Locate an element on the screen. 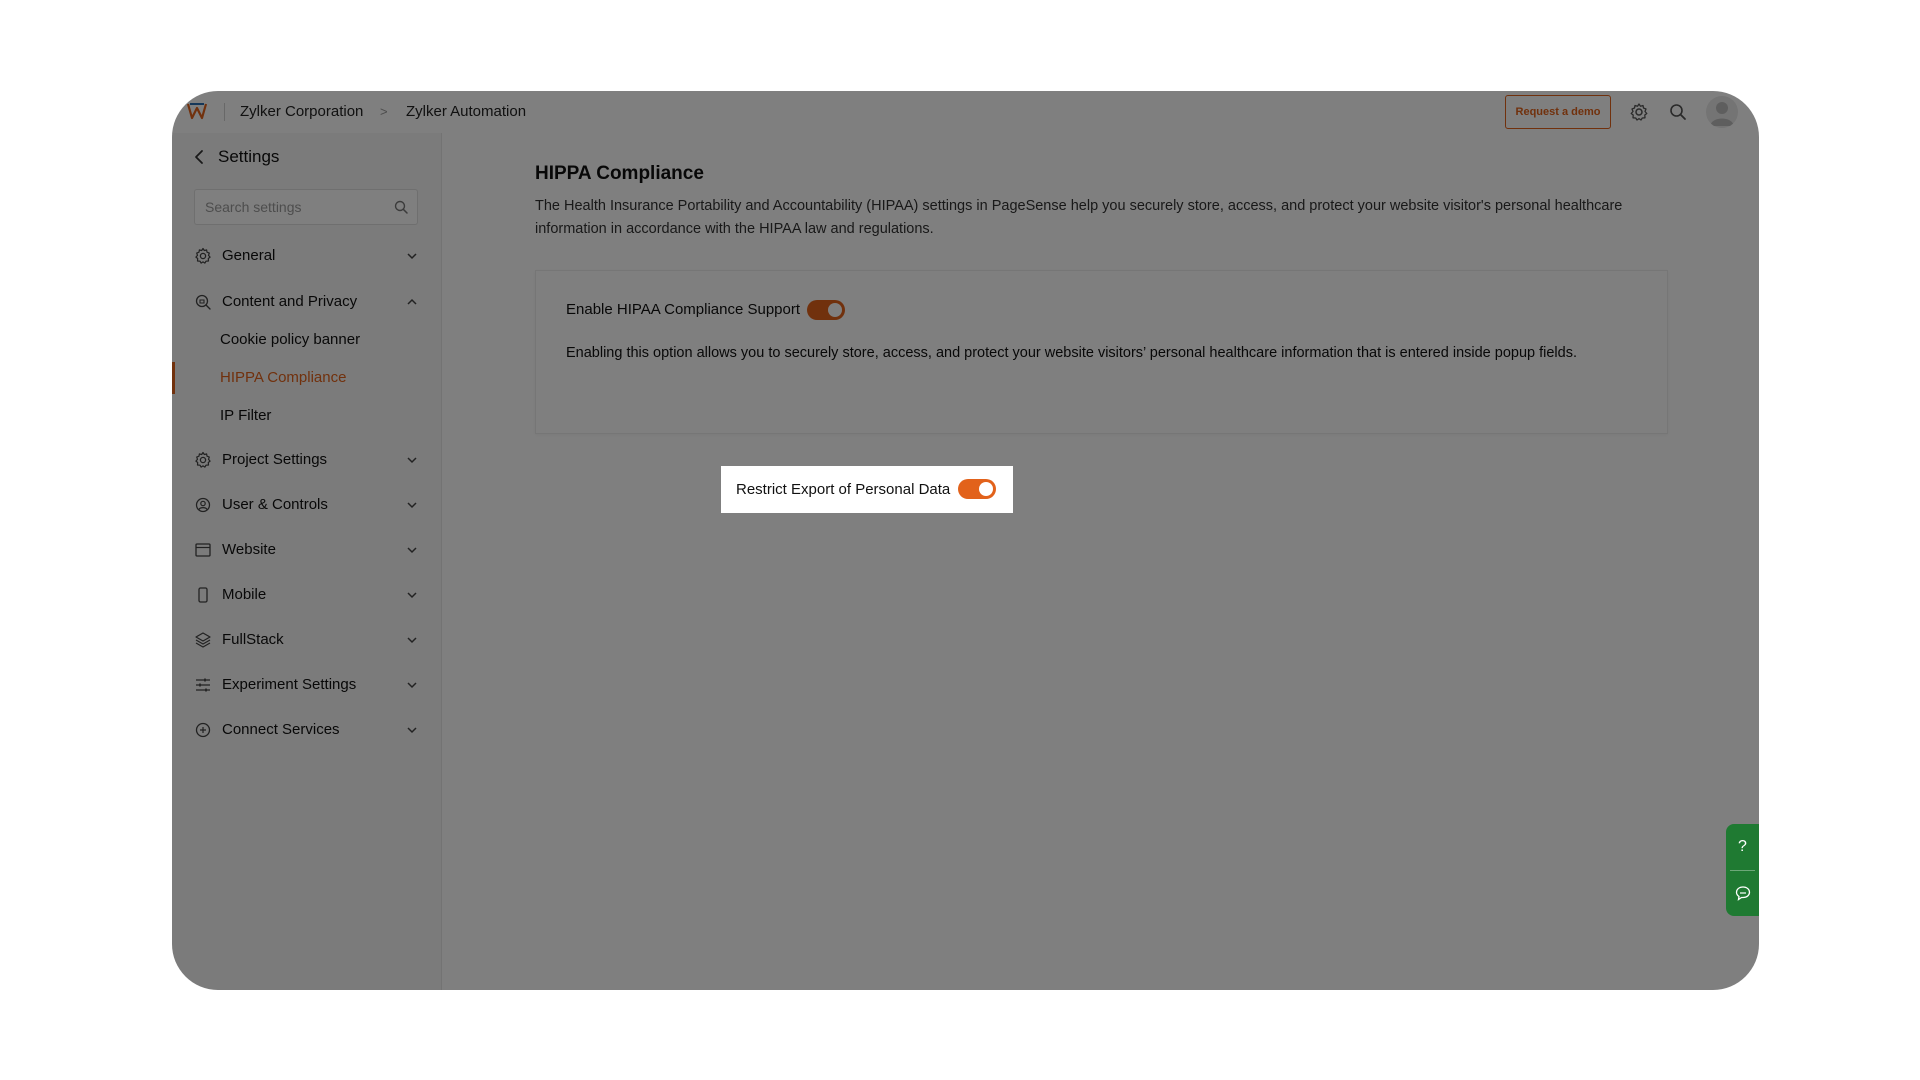 The width and height of the screenshot is (1920, 1080). sidebar-subitem-cookie-policy-banner: Cookie policy banner is located at coordinates (307, 340).